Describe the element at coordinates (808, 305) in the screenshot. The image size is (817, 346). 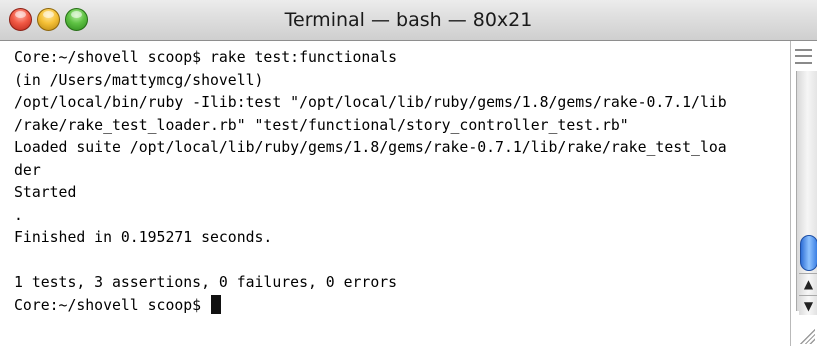
I see `scroll-down-arrow-icon: ▼` at that location.